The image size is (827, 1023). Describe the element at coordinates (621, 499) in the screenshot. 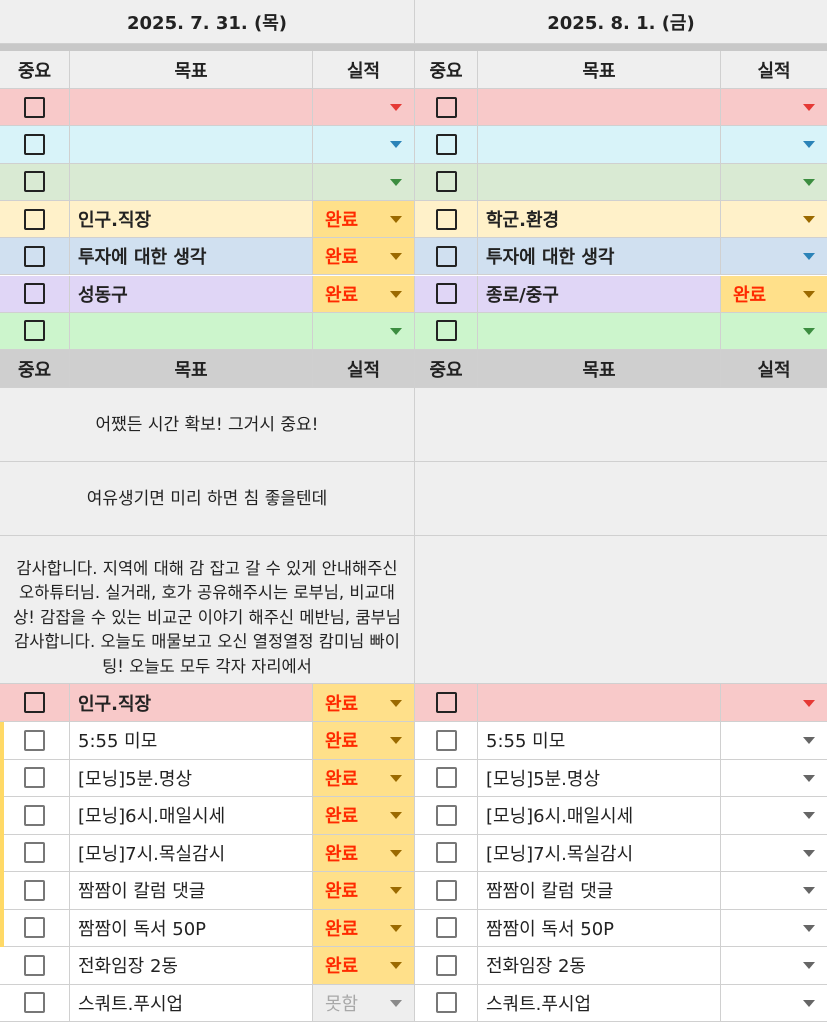

I see `memo-cell-2-right` at that location.